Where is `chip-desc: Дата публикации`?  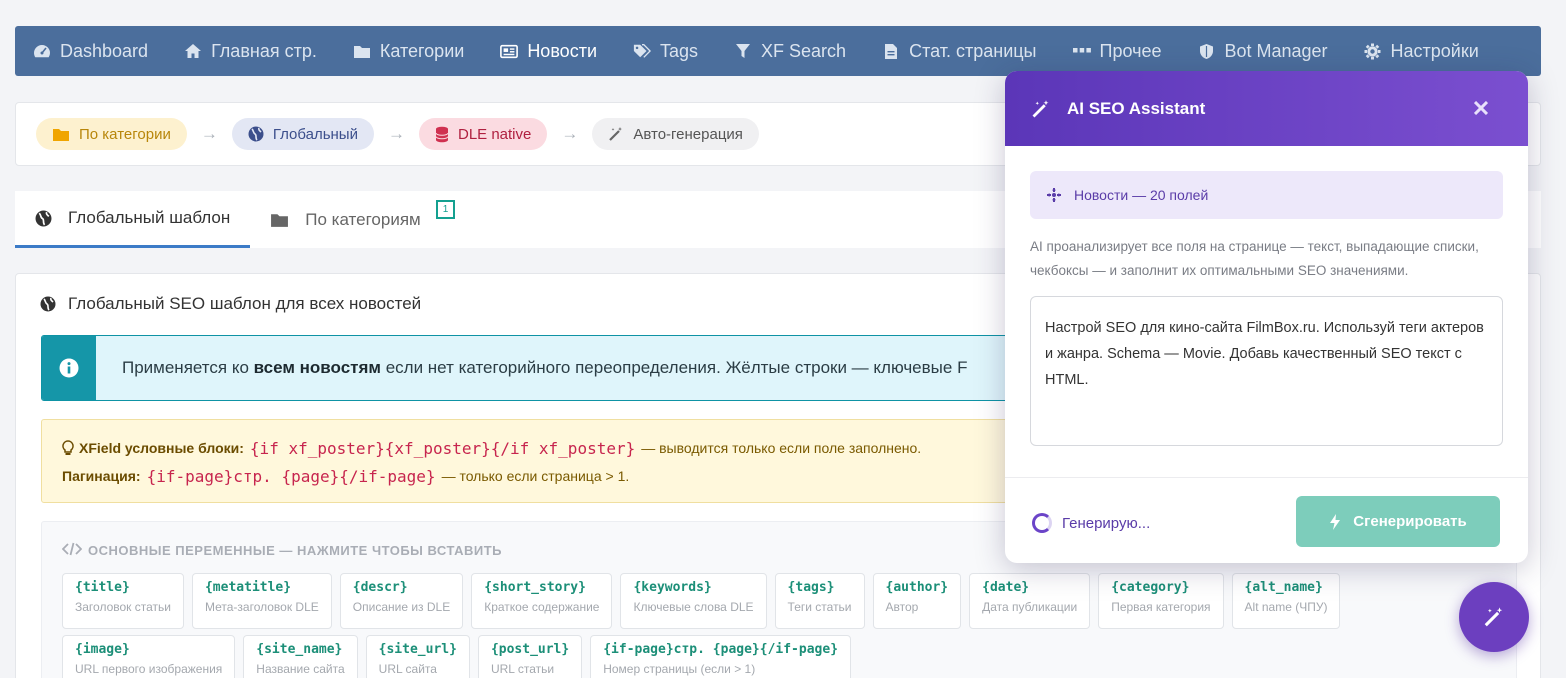
chip-desc: Дата публикации is located at coordinates (1030, 607).